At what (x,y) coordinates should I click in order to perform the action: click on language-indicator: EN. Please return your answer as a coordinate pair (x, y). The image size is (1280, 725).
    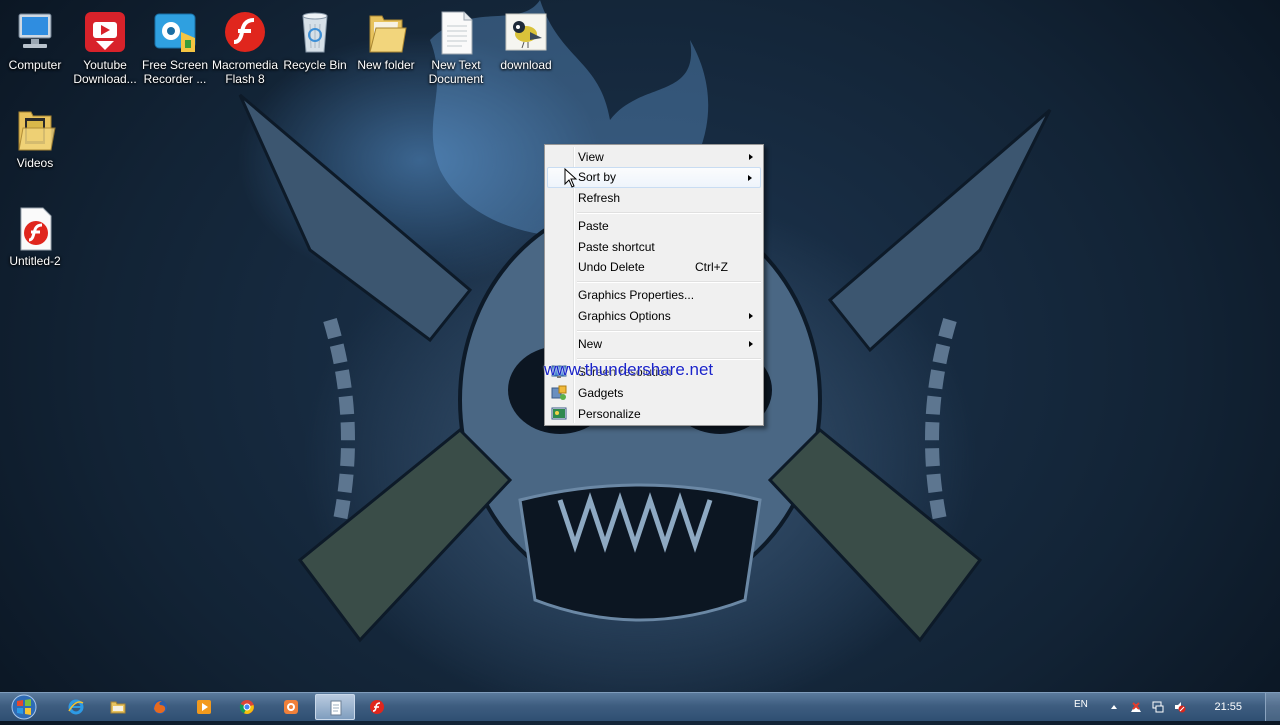
    Looking at the image, I should click on (1081, 704).